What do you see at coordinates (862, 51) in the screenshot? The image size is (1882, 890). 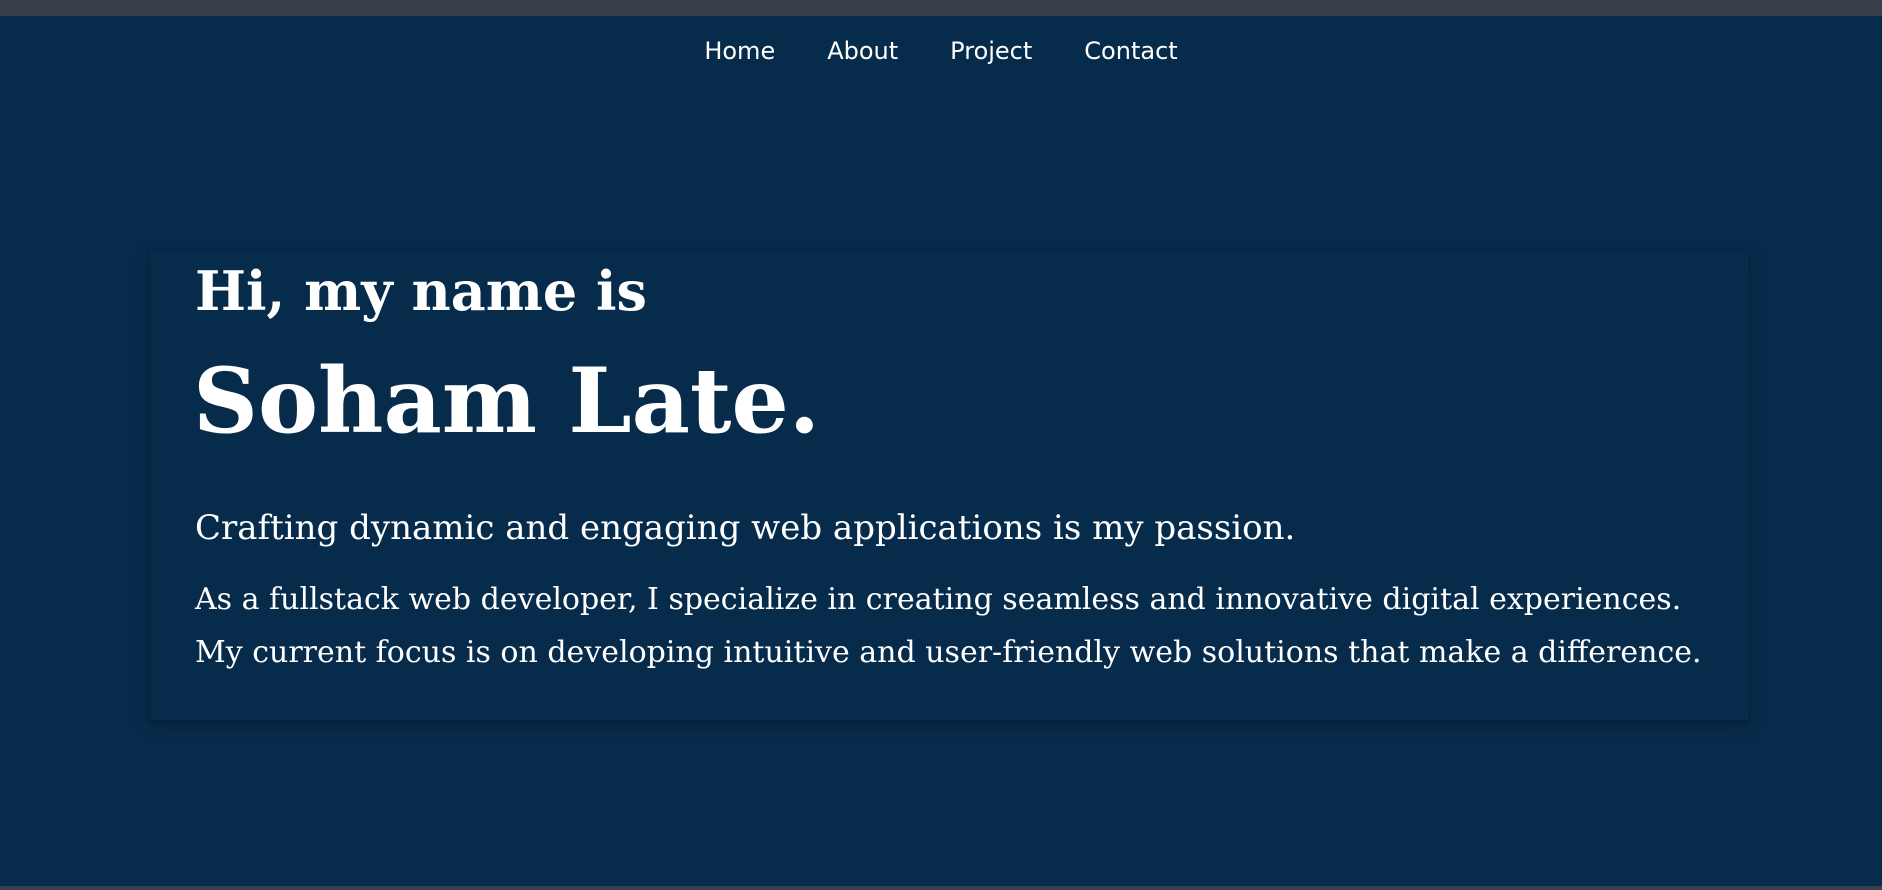 I see `nav-about-link: About` at bounding box center [862, 51].